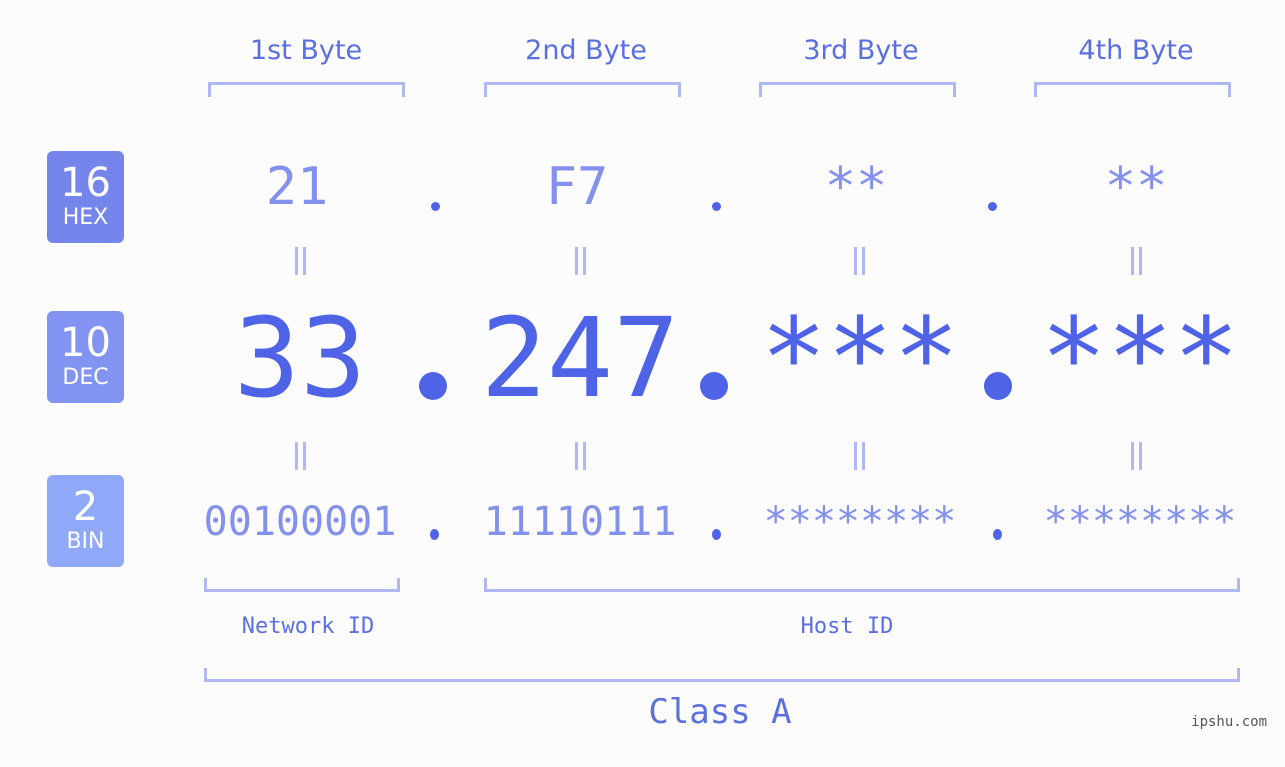  Describe the element at coordinates (1136, 50) in the screenshot. I see `byte-4-label: 4th Byte` at that location.